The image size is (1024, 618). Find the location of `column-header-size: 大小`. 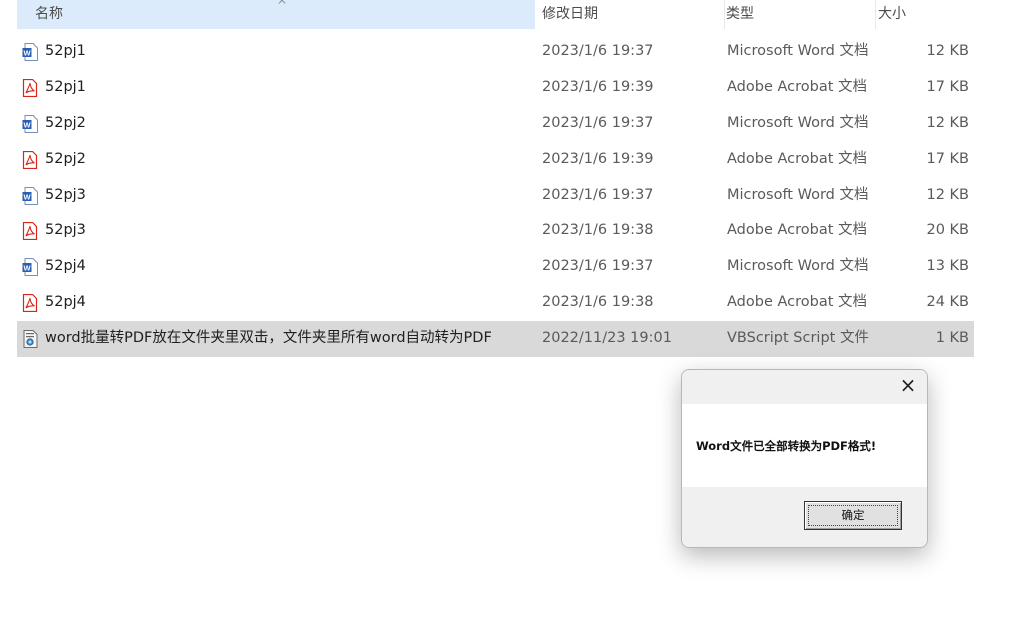

column-header-size: 大小 is located at coordinates (928, 14).